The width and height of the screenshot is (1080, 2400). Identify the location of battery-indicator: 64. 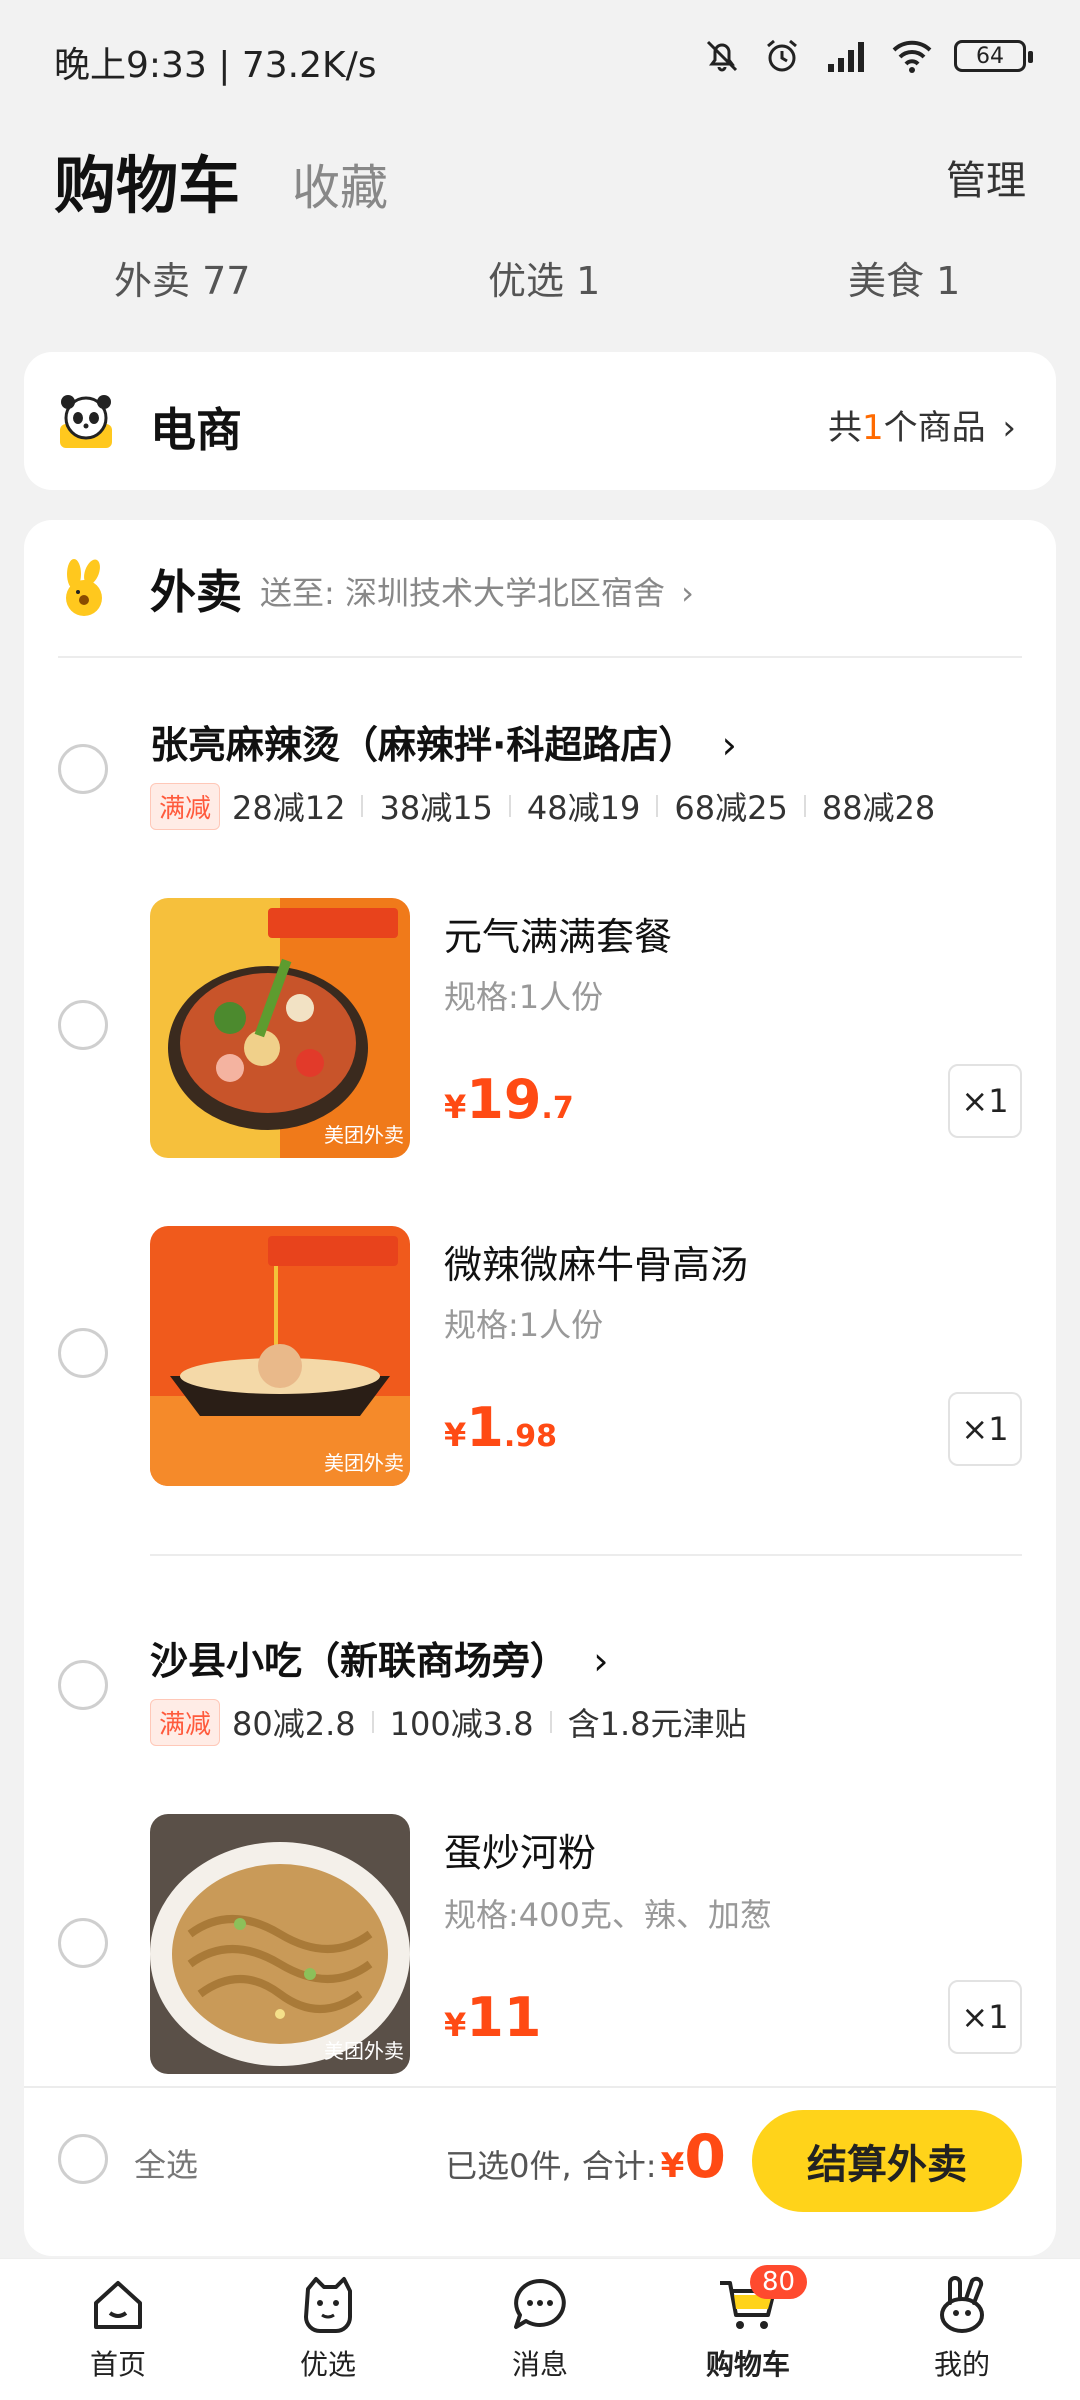
(993, 56).